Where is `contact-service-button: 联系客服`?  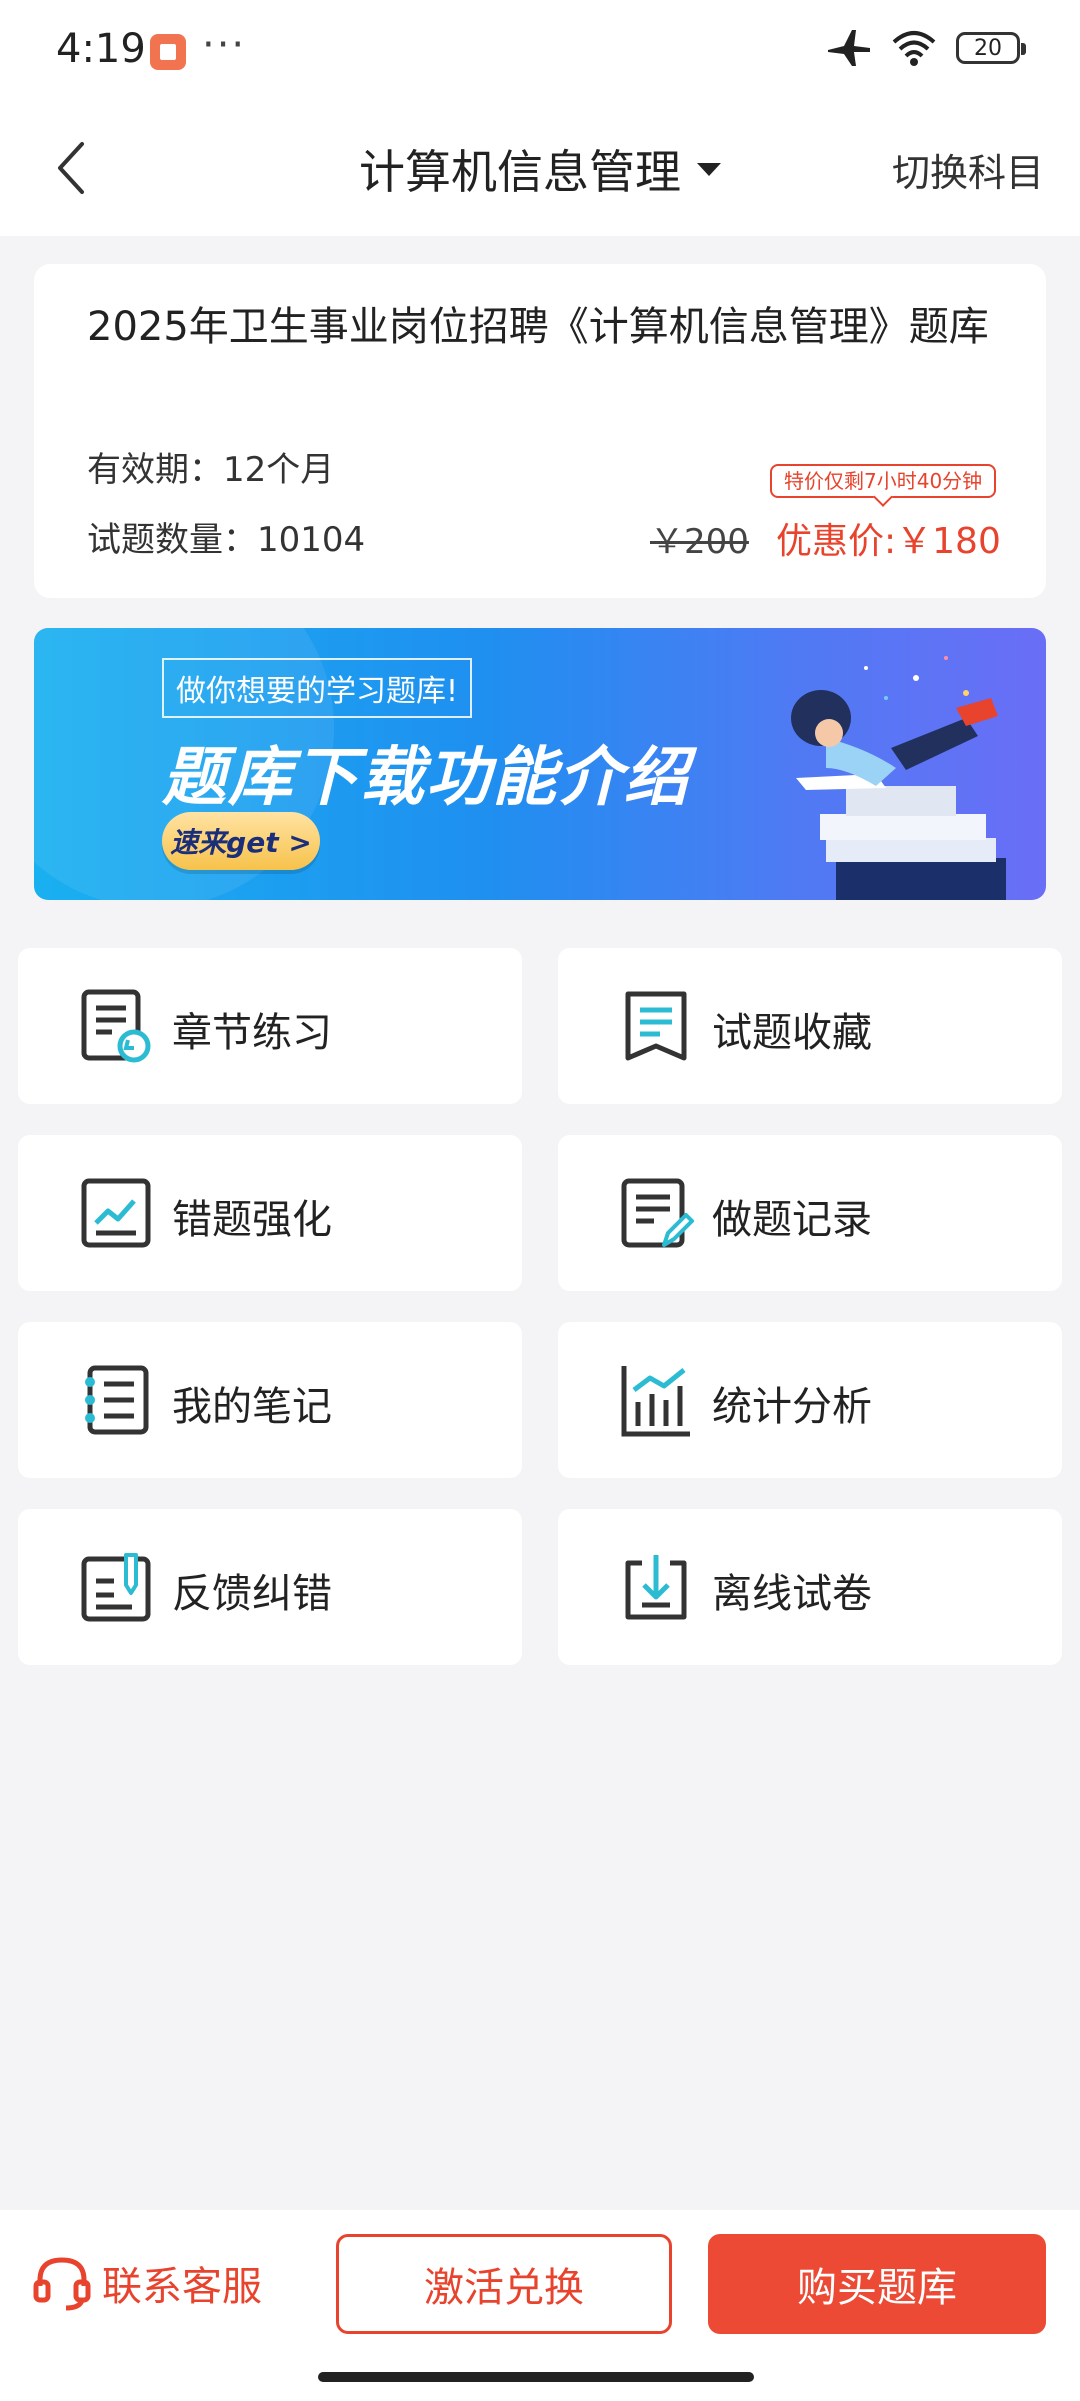 contact-service-button: 联系客服 is located at coordinates (147, 2283).